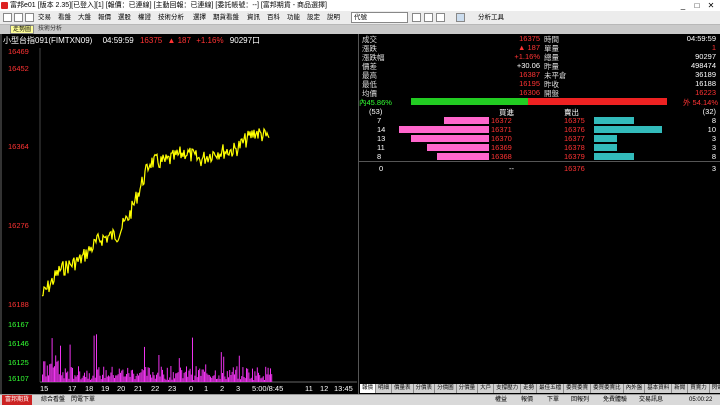 This screenshot has width=720, height=405. I want to click on menu-item: 選股, so click(124, 18).